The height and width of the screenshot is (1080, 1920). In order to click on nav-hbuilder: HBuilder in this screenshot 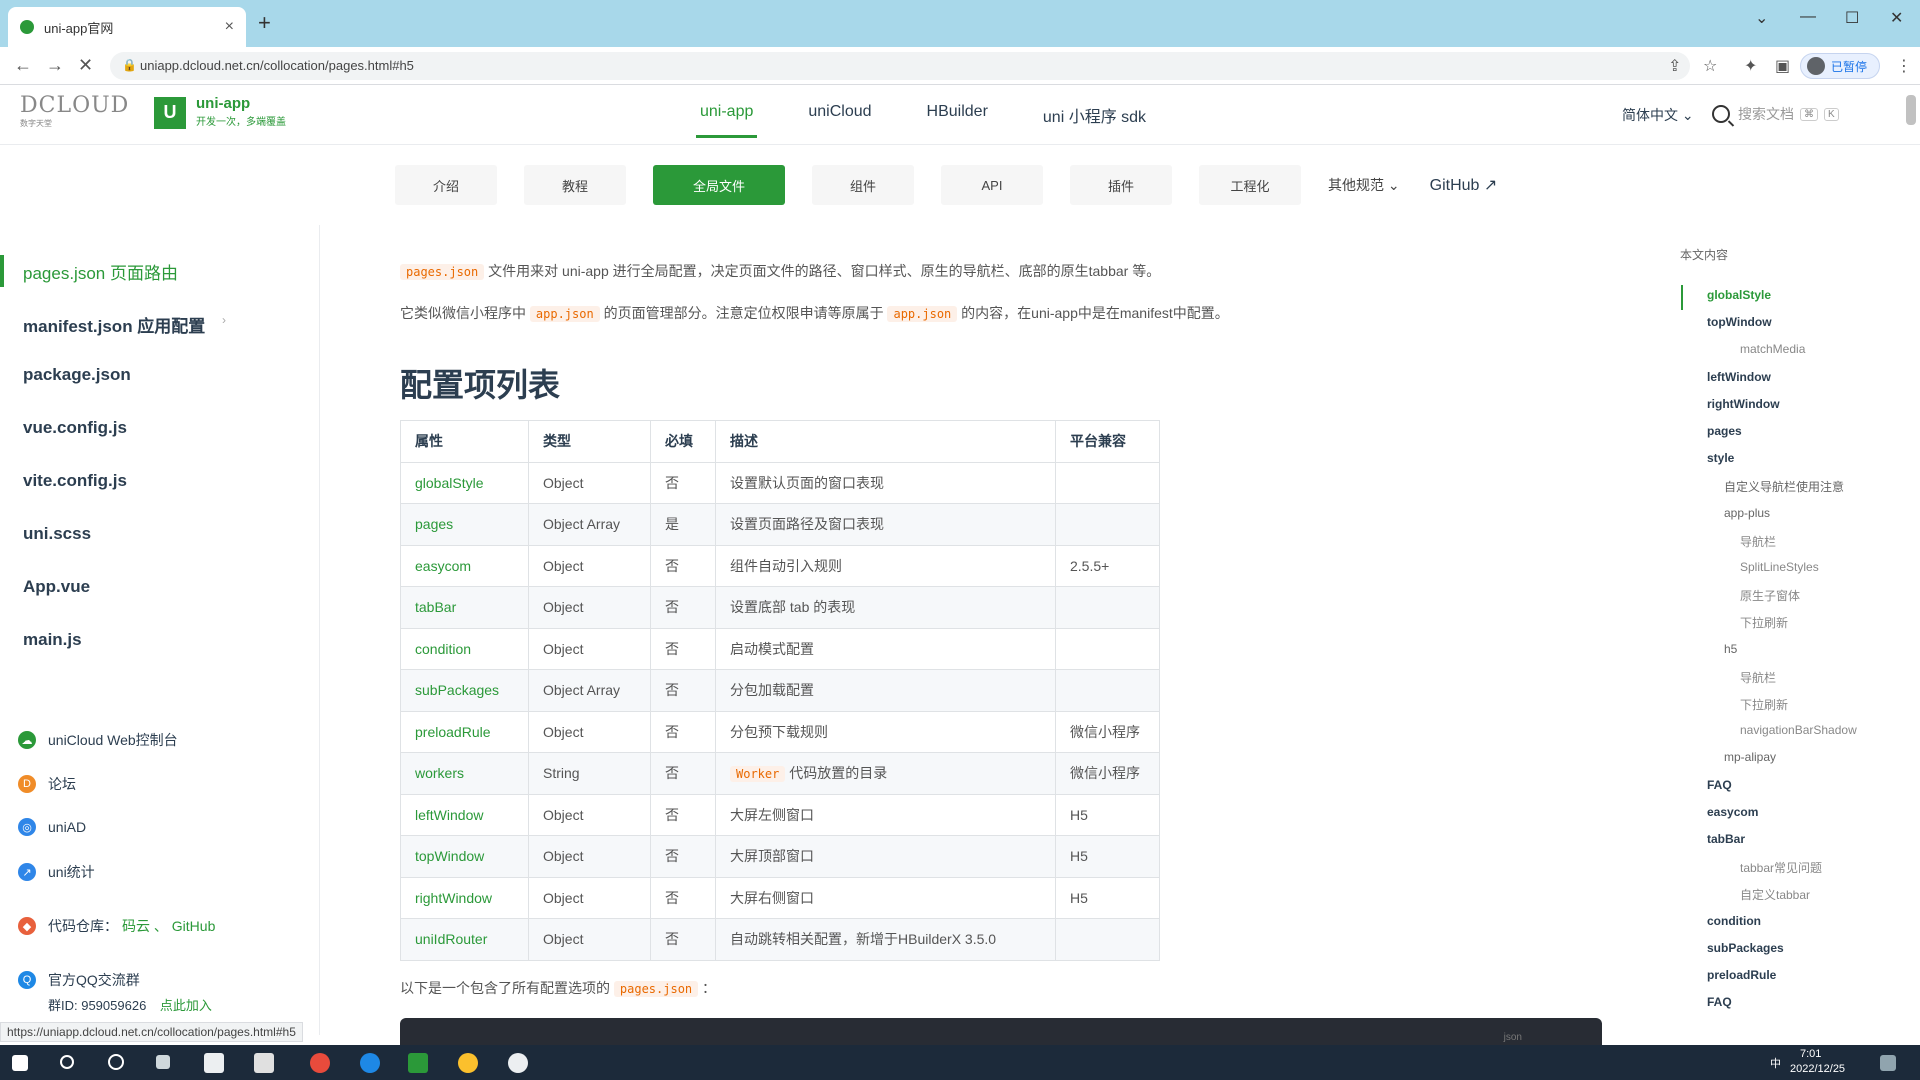, I will do `click(957, 115)`.